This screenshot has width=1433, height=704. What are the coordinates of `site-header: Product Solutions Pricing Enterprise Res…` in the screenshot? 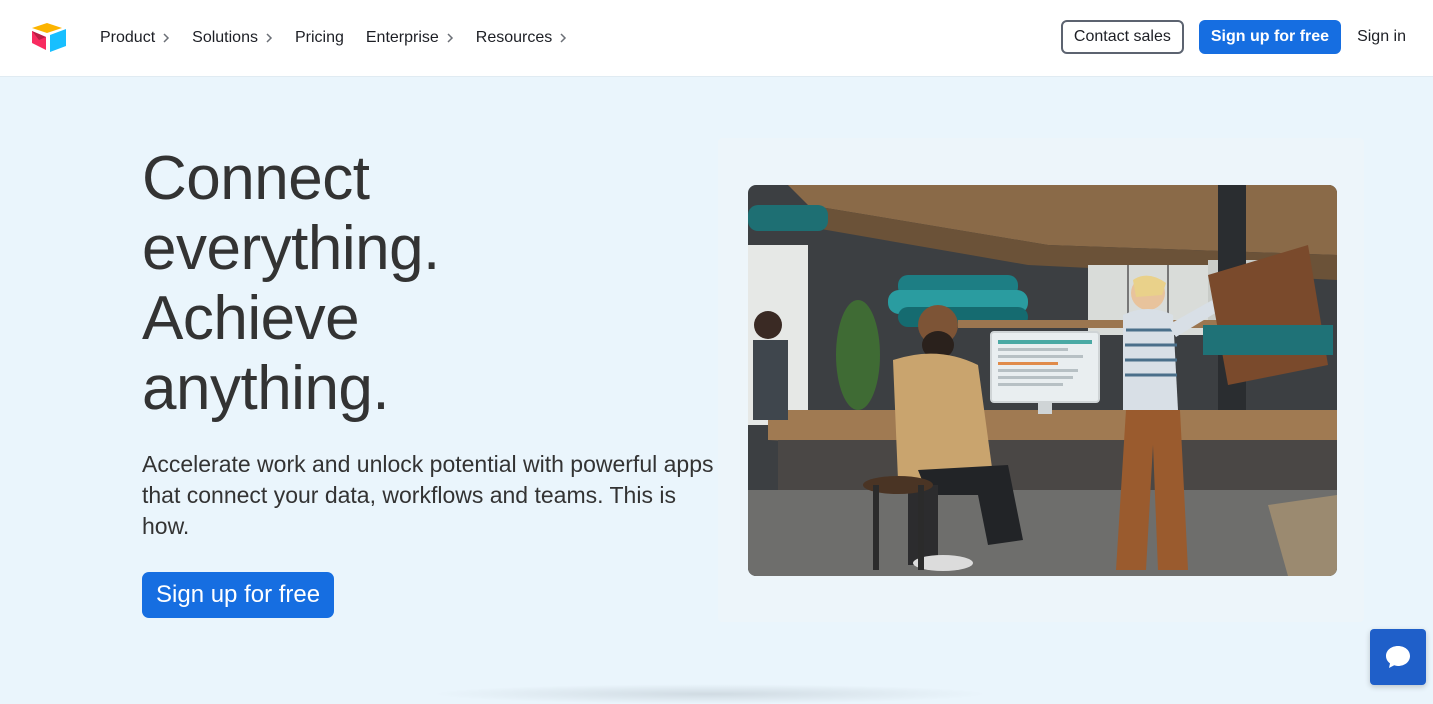 It's located at (716, 38).